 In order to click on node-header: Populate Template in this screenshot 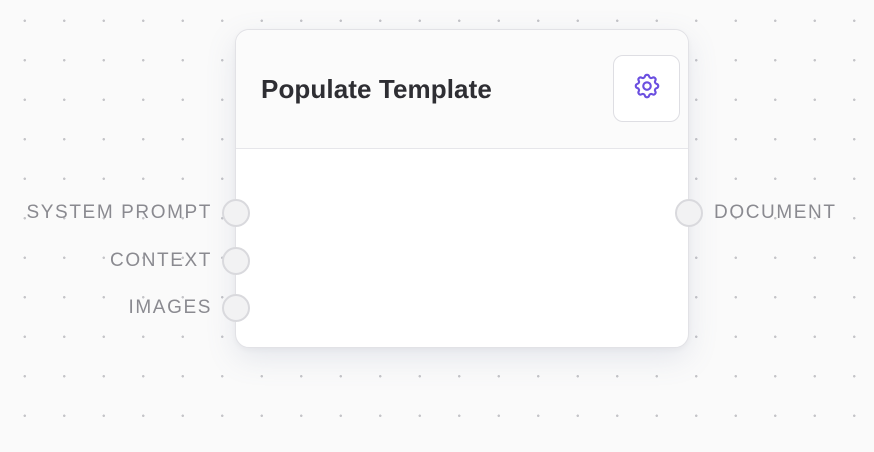, I will do `click(462, 89)`.